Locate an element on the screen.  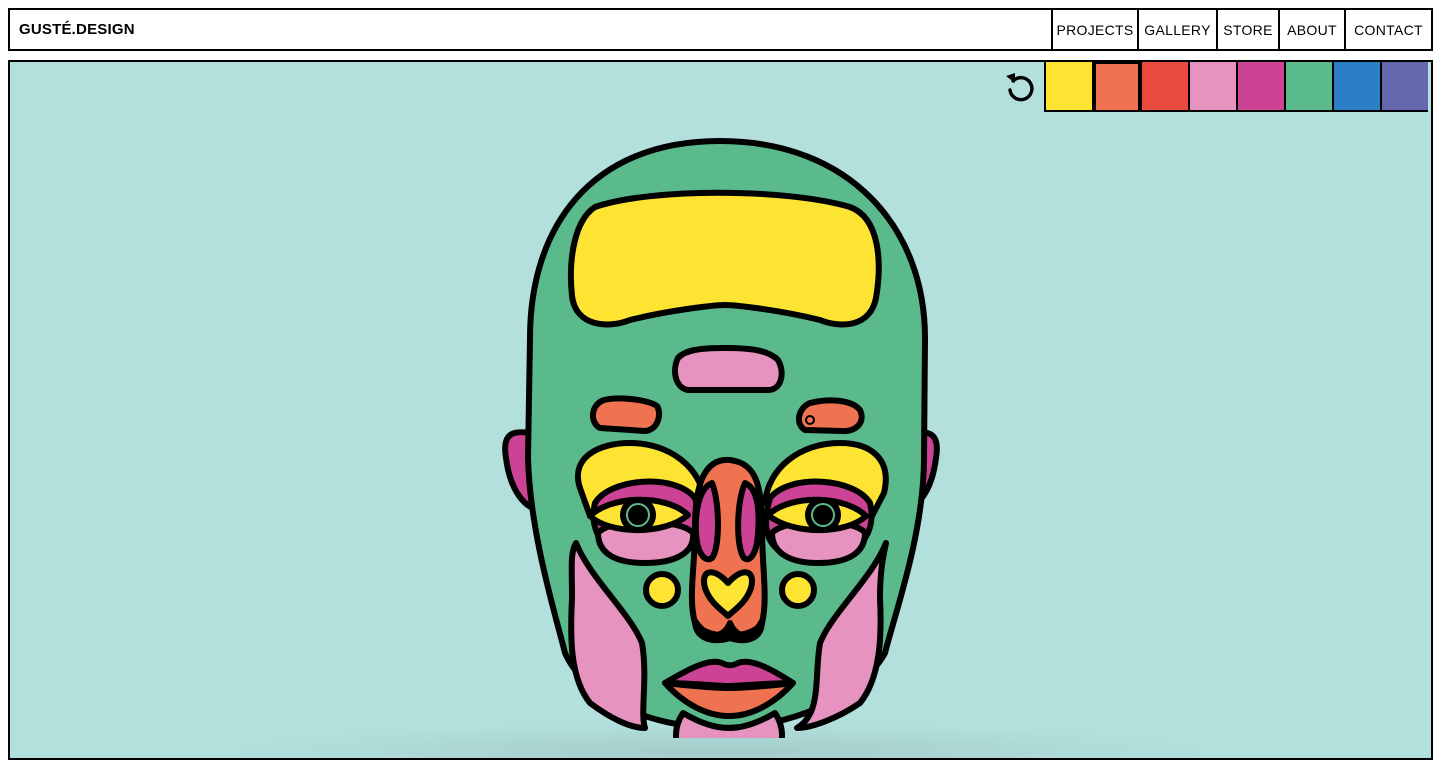
right-cheek-dot is located at coordinates (798, 590).